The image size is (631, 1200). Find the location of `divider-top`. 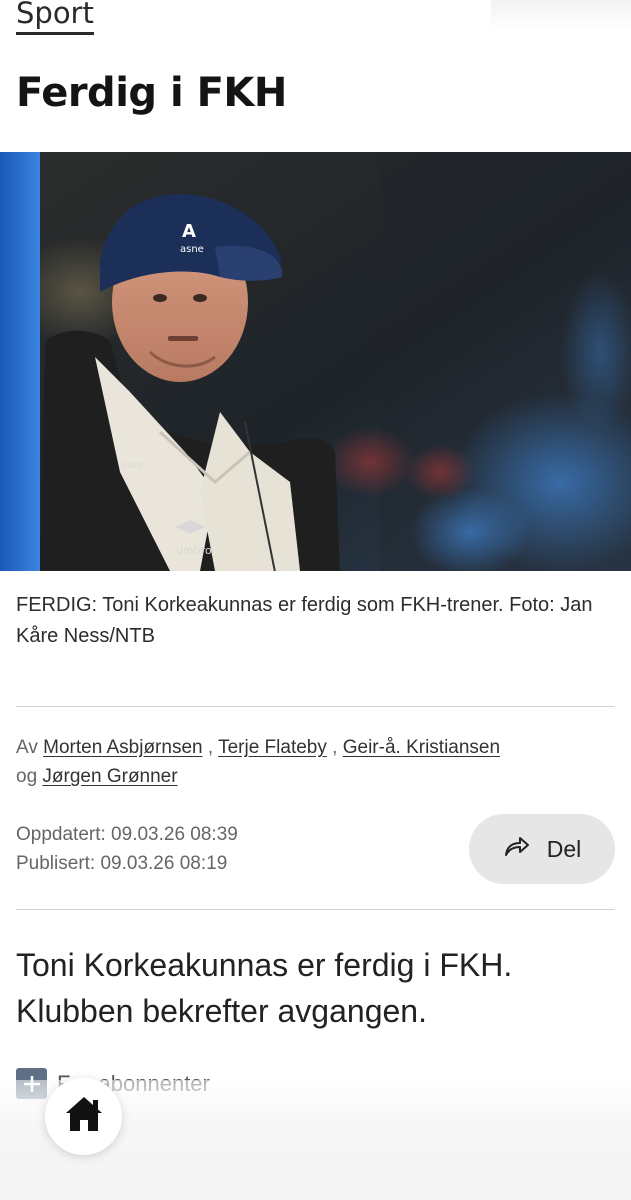

divider-top is located at coordinates (315, 706).